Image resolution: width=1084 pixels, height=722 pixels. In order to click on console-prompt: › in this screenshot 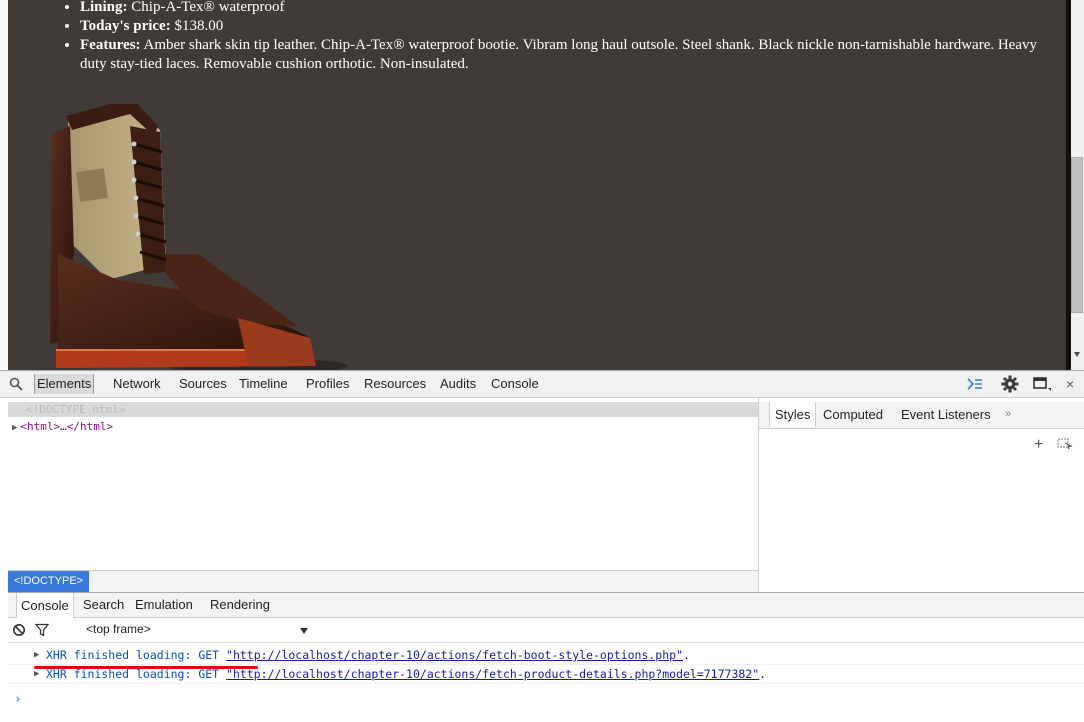, I will do `click(18, 699)`.